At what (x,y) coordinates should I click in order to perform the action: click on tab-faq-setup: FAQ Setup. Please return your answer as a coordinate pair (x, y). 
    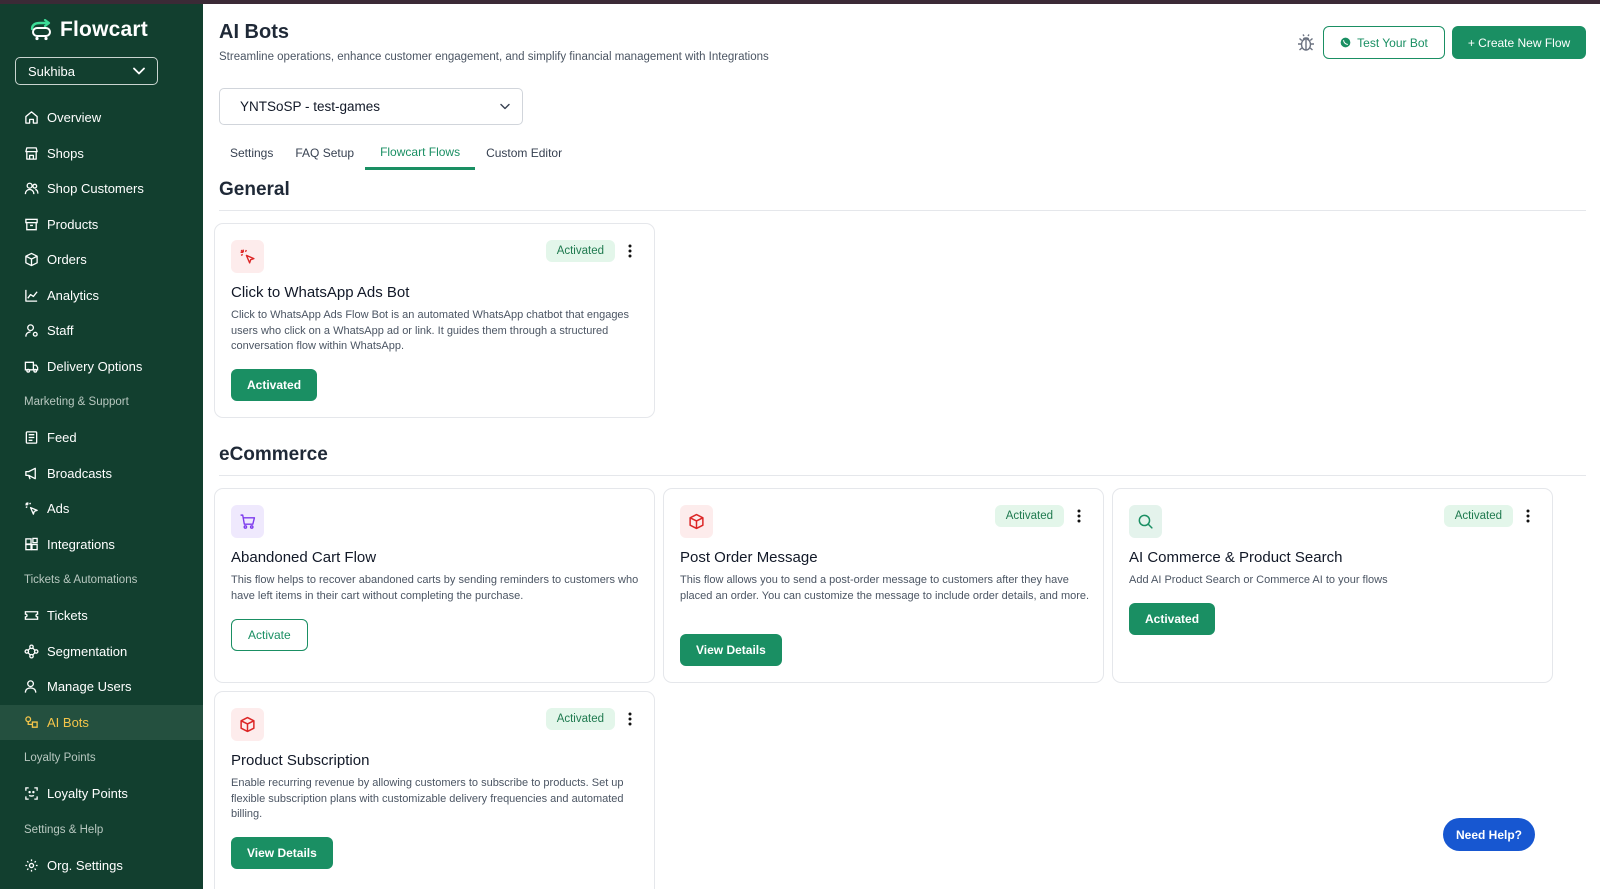
    Looking at the image, I should click on (324, 153).